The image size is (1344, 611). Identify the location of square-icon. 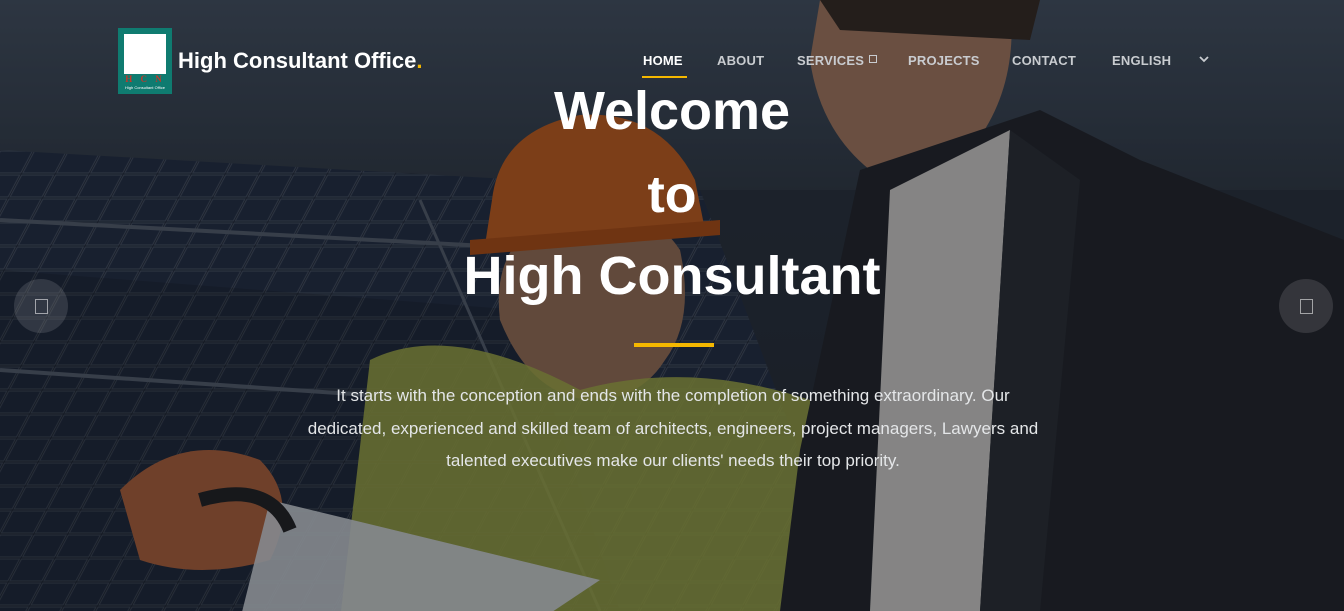
(873, 59).